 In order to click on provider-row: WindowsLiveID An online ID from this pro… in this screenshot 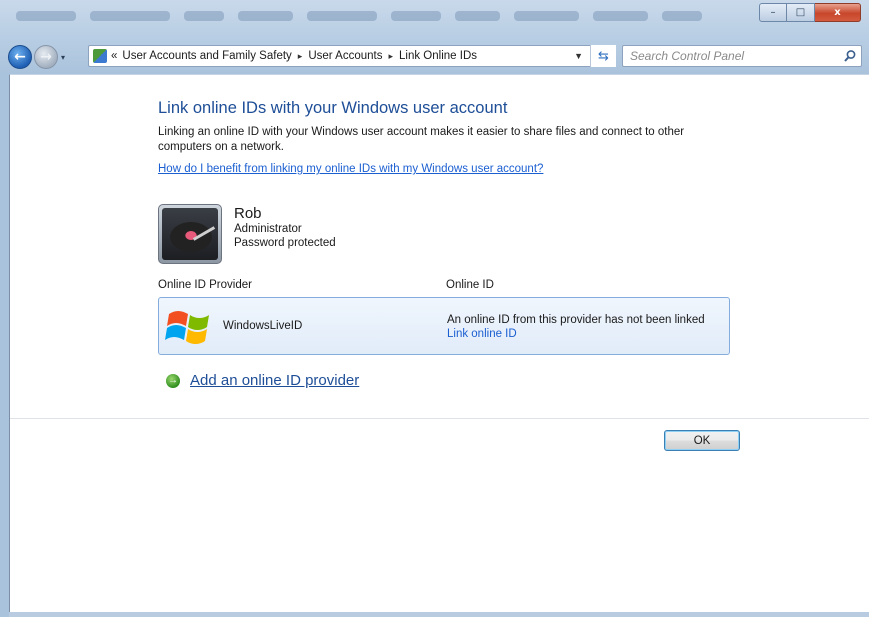, I will do `click(444, 326)`.